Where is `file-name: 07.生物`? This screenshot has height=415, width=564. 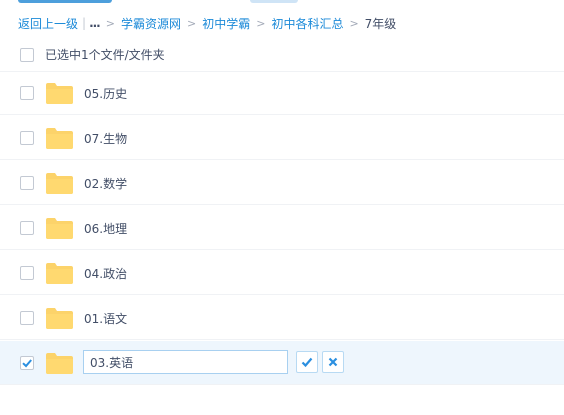
file-name: 07.生物 is located at coordinates (105, 138).